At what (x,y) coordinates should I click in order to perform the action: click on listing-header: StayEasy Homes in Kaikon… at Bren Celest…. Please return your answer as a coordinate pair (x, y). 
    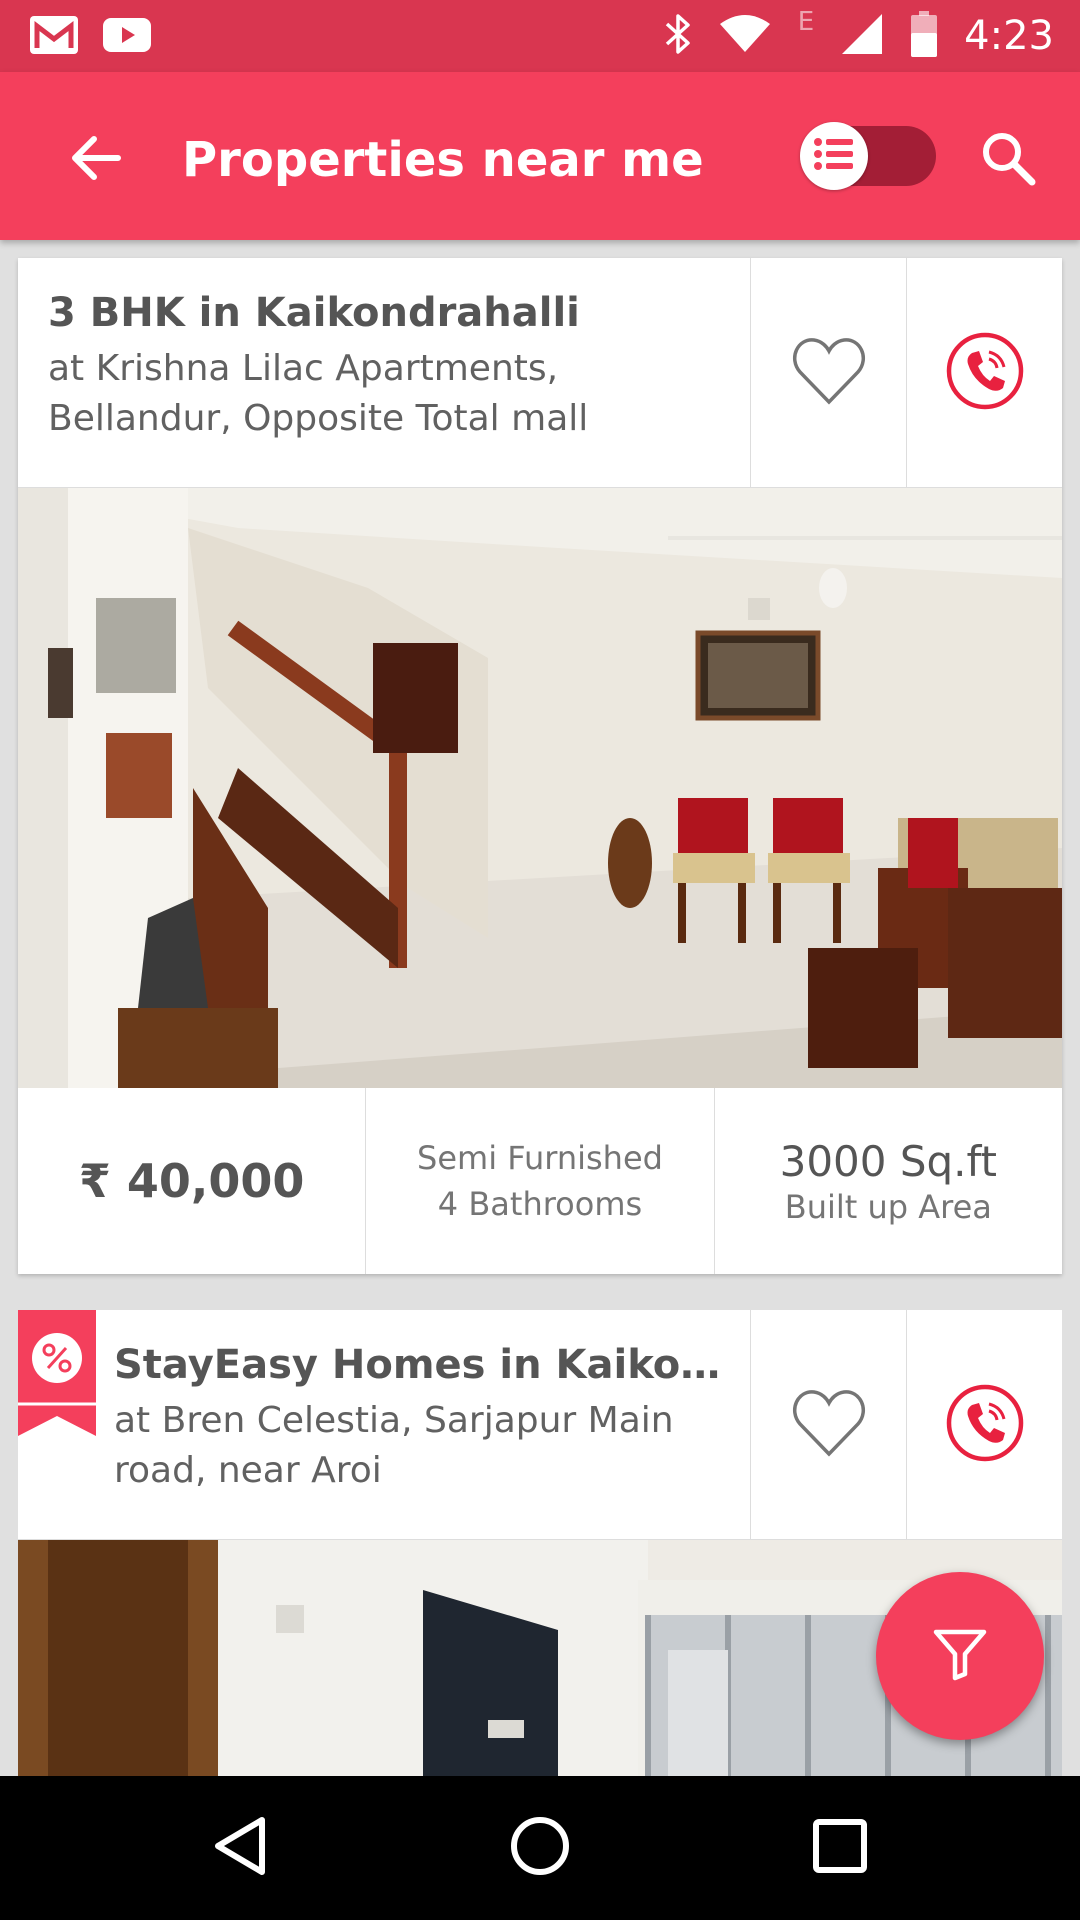
    Looking at the image, I should click on (540, 1425).